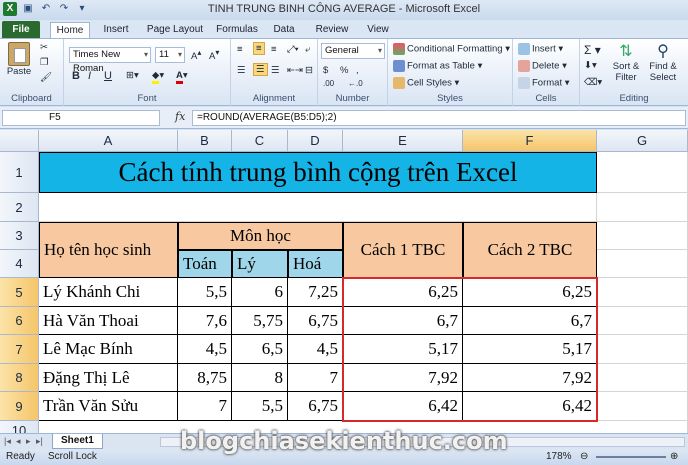  I want to click on borders-icon: ⊞▾, so click(132, 75).